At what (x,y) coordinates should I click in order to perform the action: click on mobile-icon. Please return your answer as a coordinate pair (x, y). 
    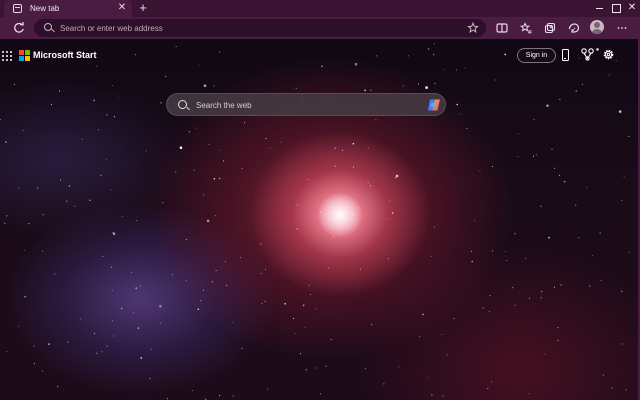
    Looking at the image, I should click on (565, 55).